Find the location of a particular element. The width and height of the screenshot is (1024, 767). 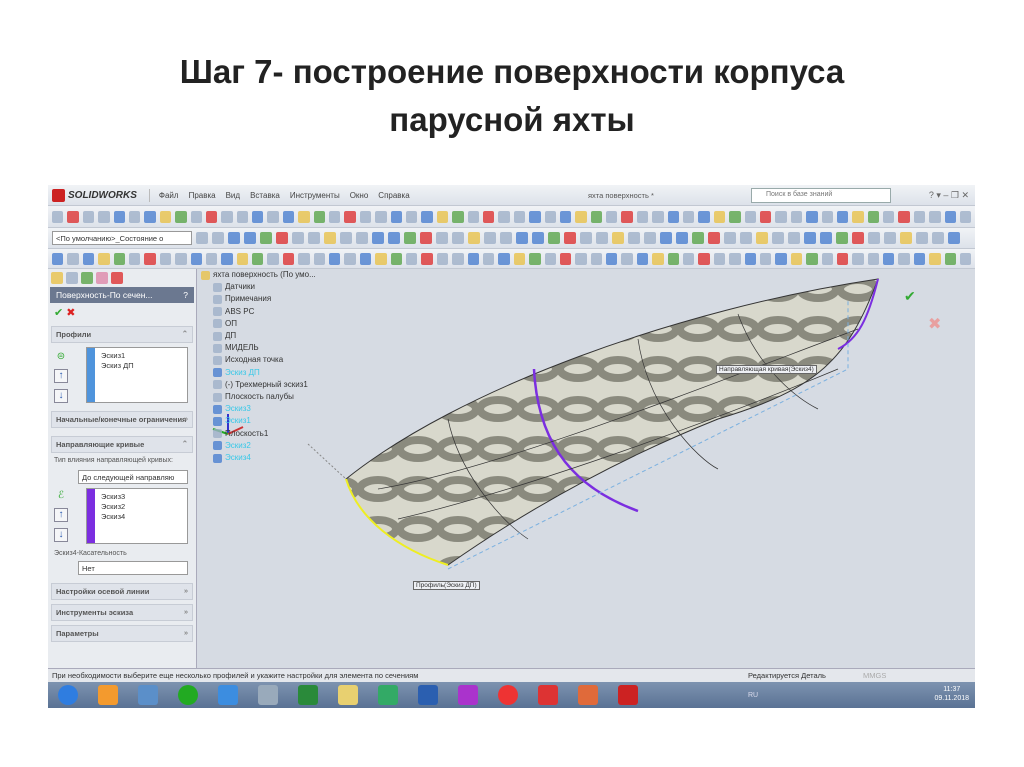

tree-item: Плоскость1 is located at coordinates (258, 434).